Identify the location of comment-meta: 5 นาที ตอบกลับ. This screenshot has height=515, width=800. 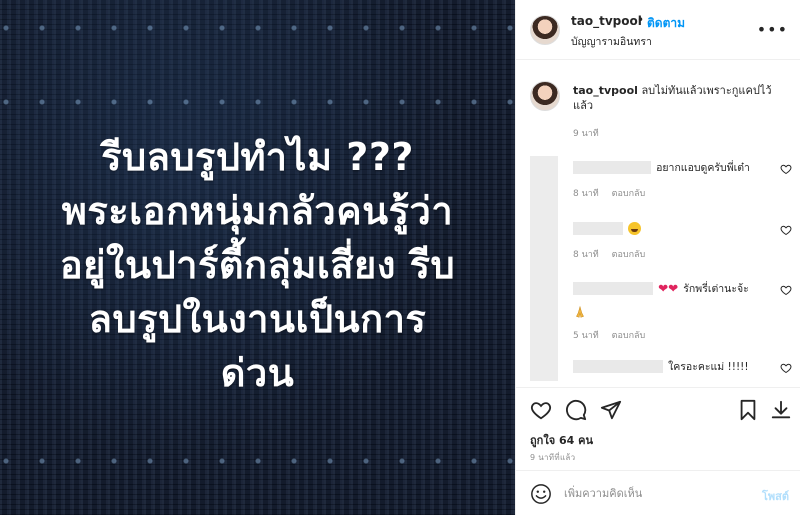
(680, 335).